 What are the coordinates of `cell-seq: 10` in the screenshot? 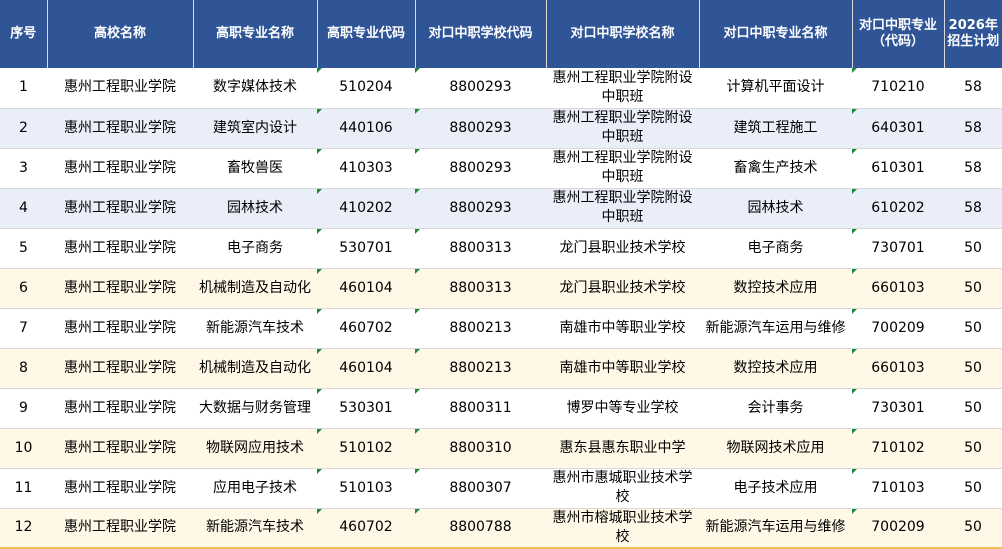 It's located at (23, 448).